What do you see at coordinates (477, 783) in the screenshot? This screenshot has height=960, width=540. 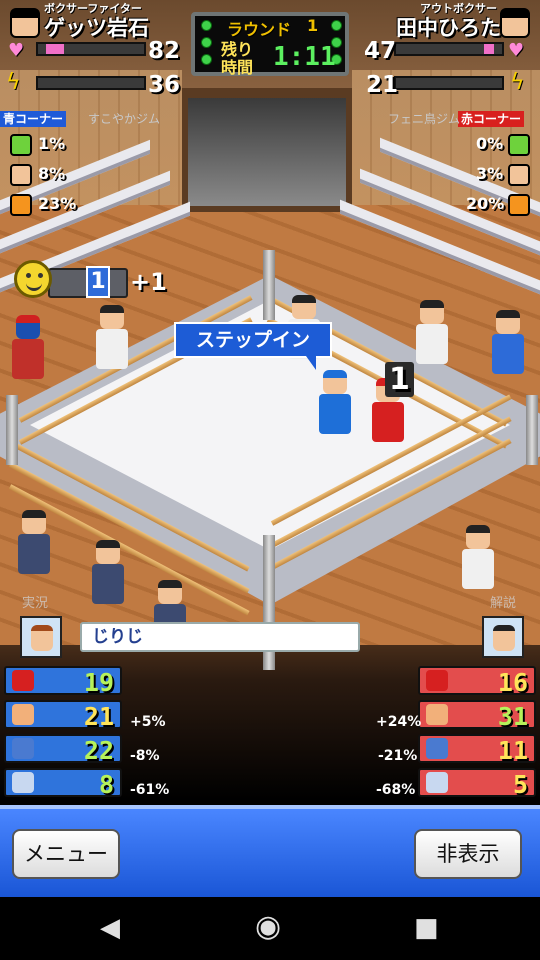 I see `right-speed-panel: 5` at bounding box center [477, 783].